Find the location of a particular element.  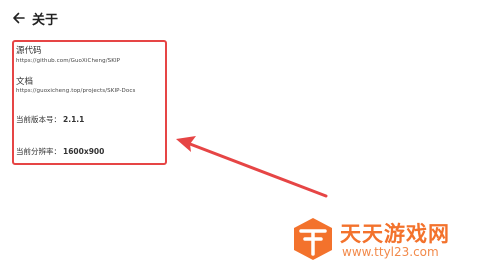

watermark: 天天游戏网 www.ttyl23.com is located at coordinates (393, 241).